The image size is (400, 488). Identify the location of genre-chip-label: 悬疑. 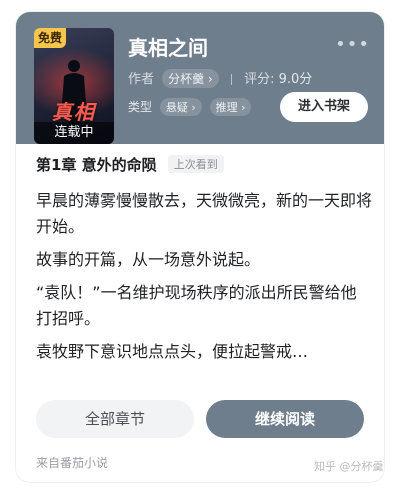
(176, 107).